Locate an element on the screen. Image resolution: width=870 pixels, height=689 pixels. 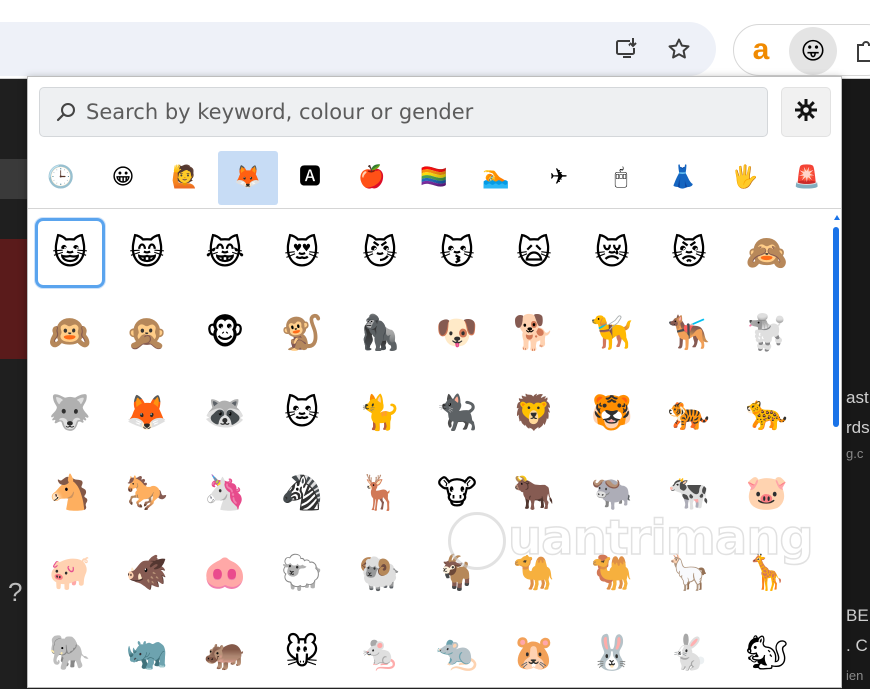
settings-button is located at coordinates (806, 112).